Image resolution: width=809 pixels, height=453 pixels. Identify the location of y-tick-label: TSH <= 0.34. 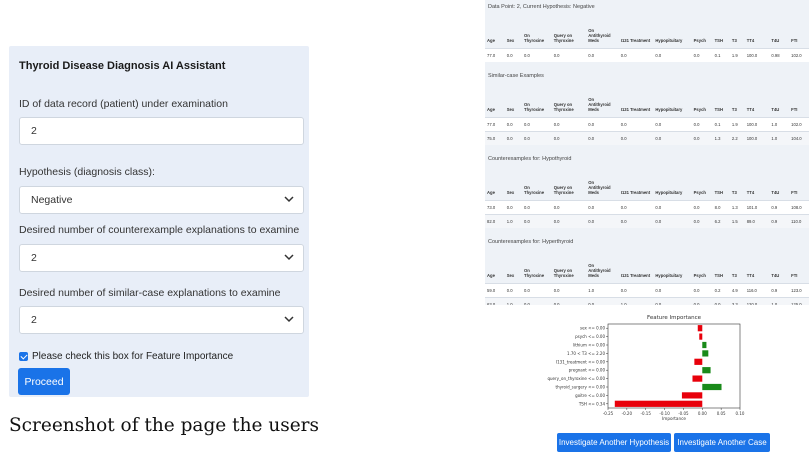
(592, 403).